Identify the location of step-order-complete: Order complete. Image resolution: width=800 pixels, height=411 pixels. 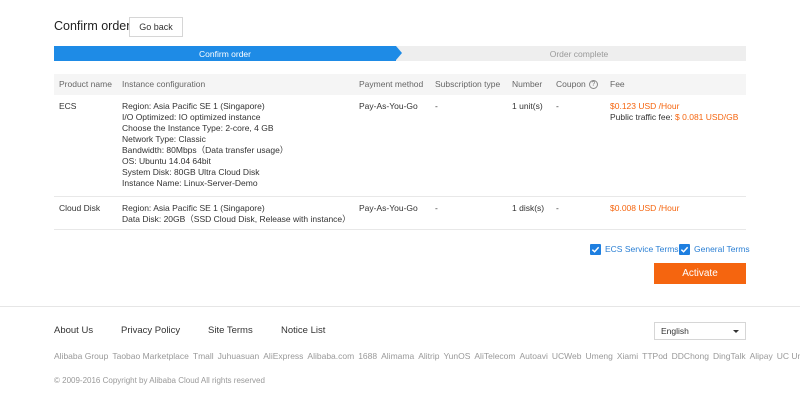
(579, 53).